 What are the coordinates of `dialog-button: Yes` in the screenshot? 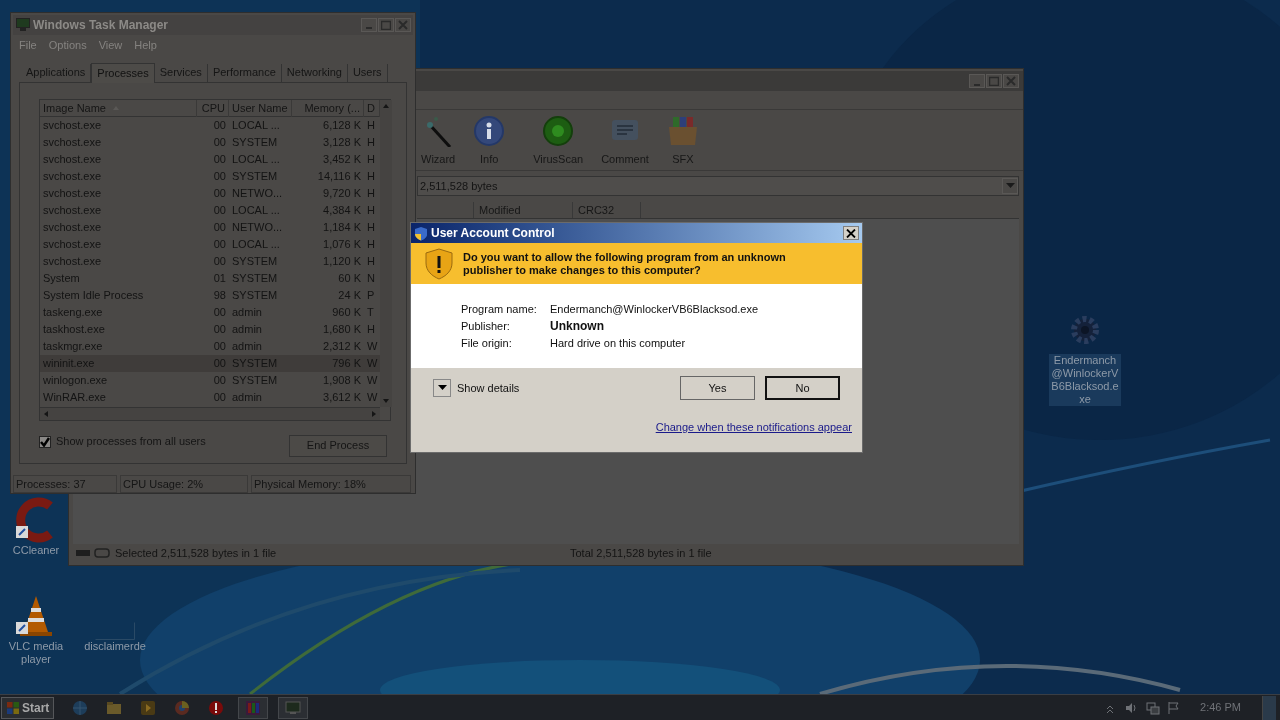 It's located at (717, 388).